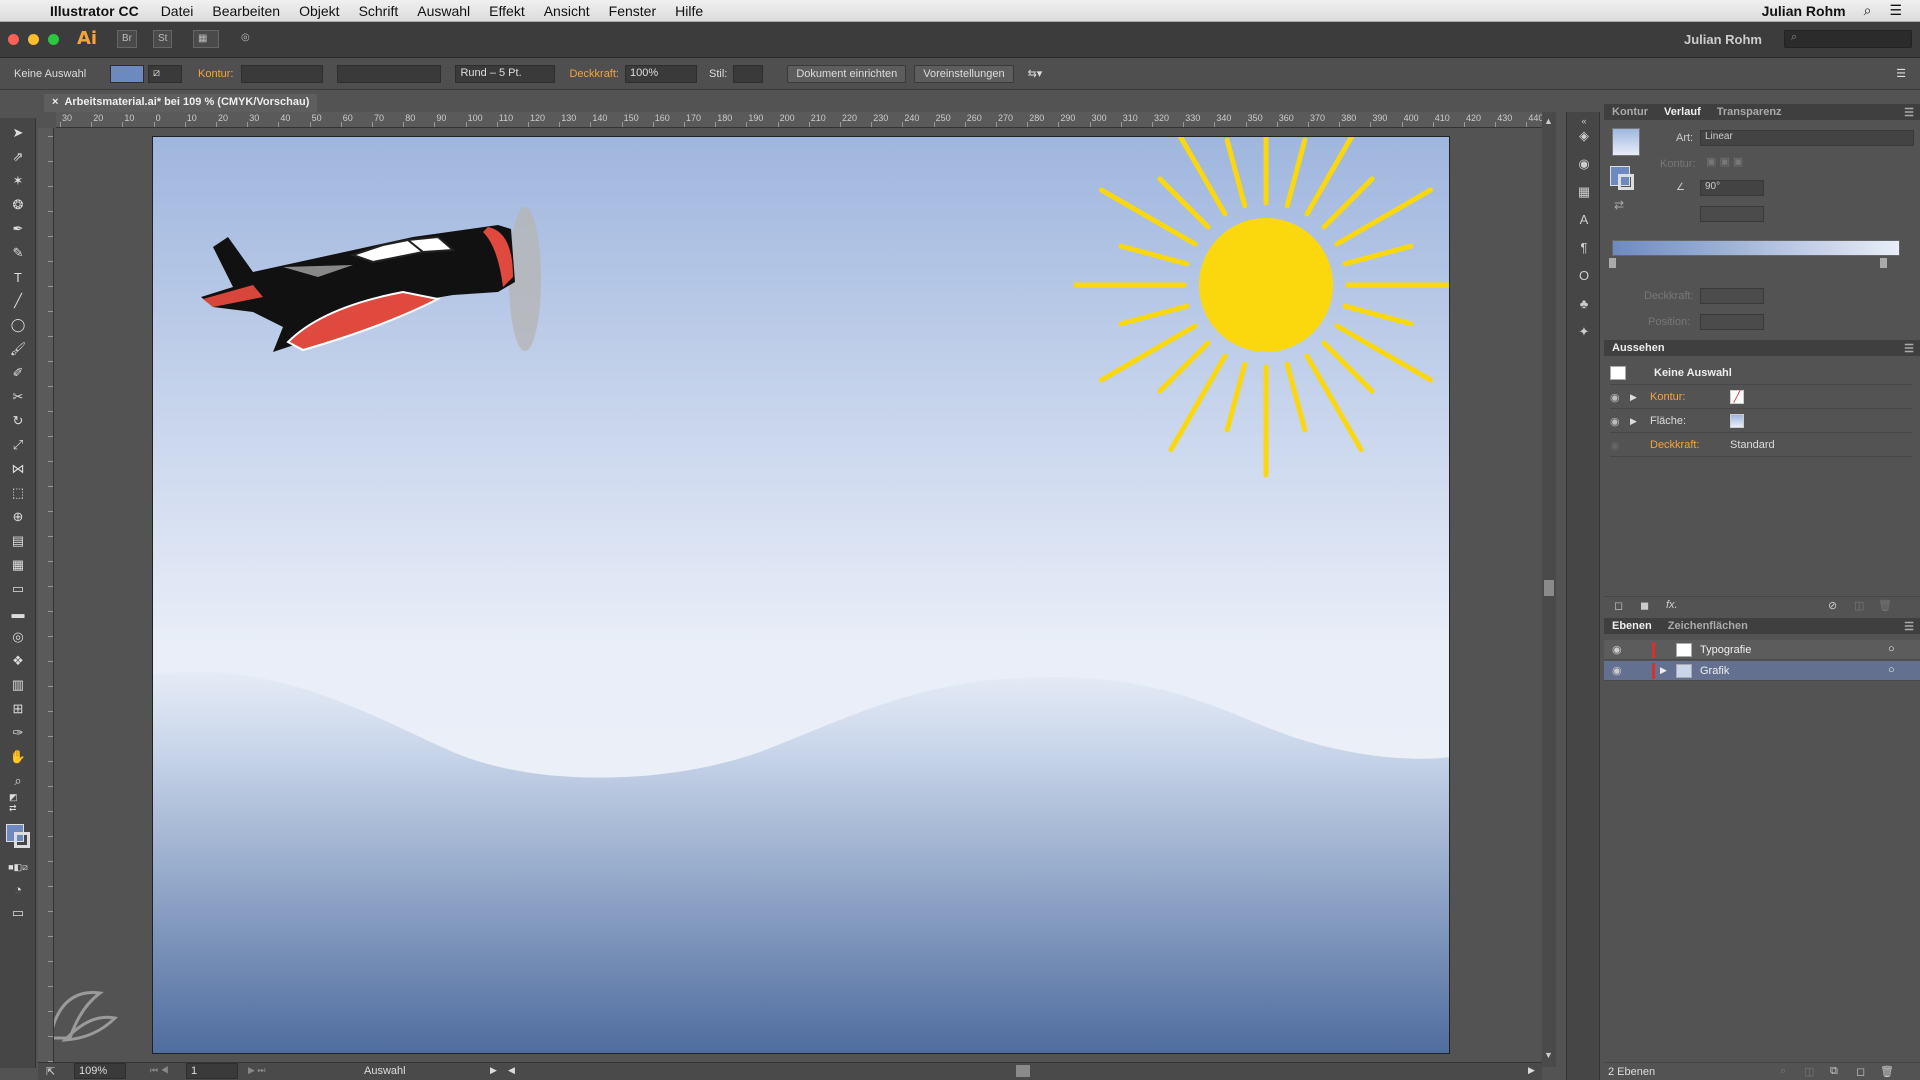 The image size is (1920, 1080). I want to click on shape-builder-tool-icon: ⊕, so click(18, 517).